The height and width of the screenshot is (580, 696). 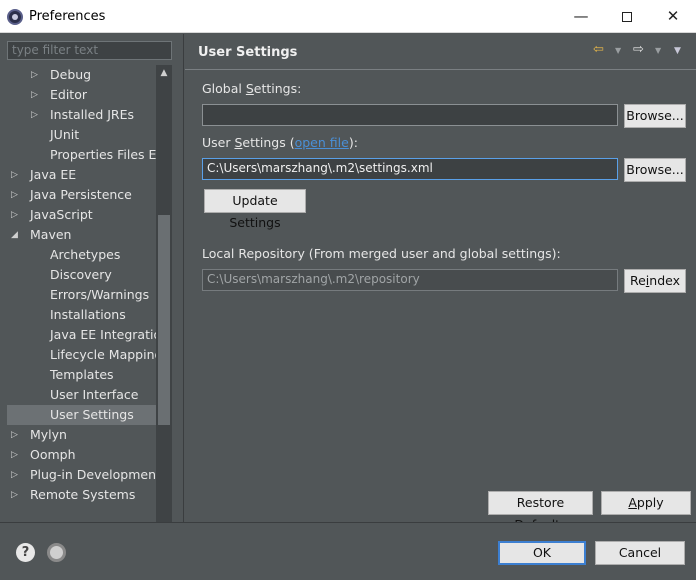 I want to click on maximize-icon, so click(x=627, y=16).